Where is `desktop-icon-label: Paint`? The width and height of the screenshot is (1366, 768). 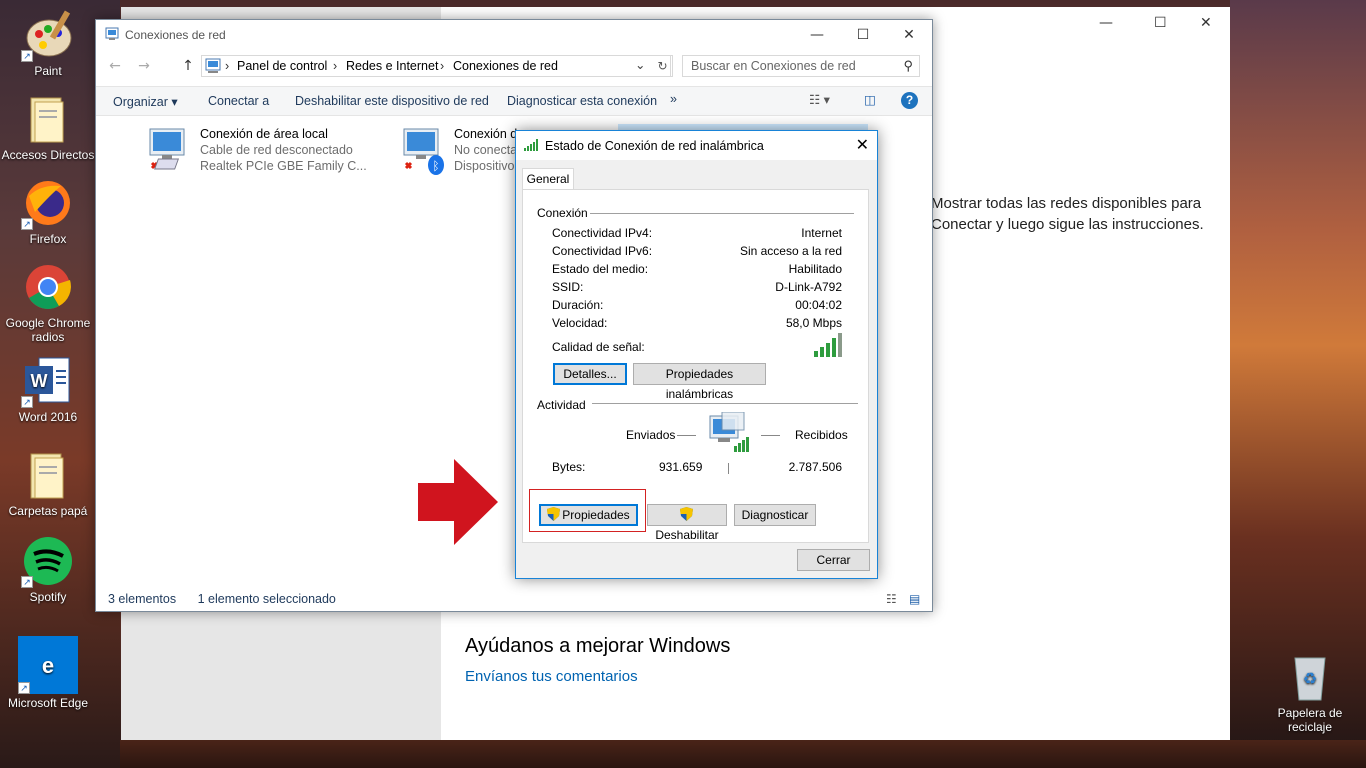
desktop-icon-label: Paint is located at coordinates (48, 71).